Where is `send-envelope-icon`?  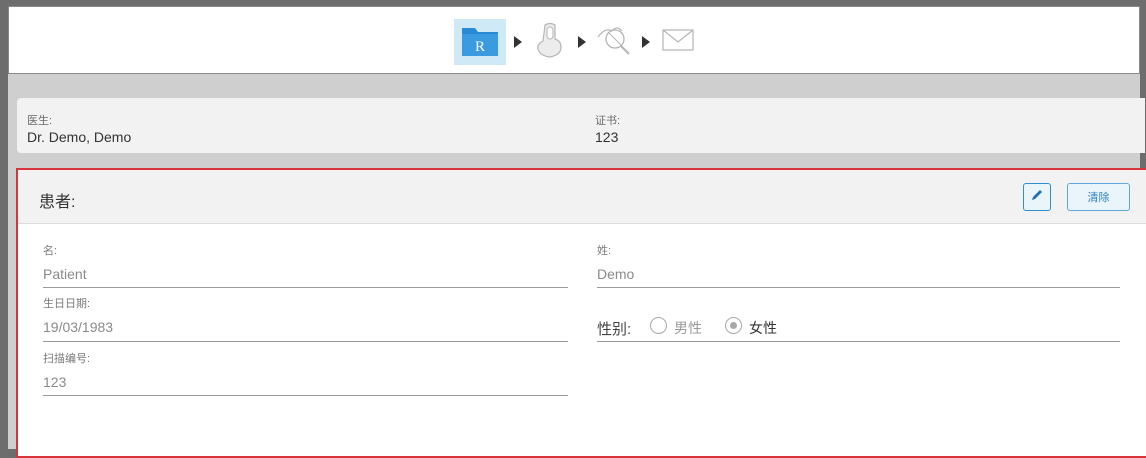
send-envelope-icon is located at coordinates (678, 42).